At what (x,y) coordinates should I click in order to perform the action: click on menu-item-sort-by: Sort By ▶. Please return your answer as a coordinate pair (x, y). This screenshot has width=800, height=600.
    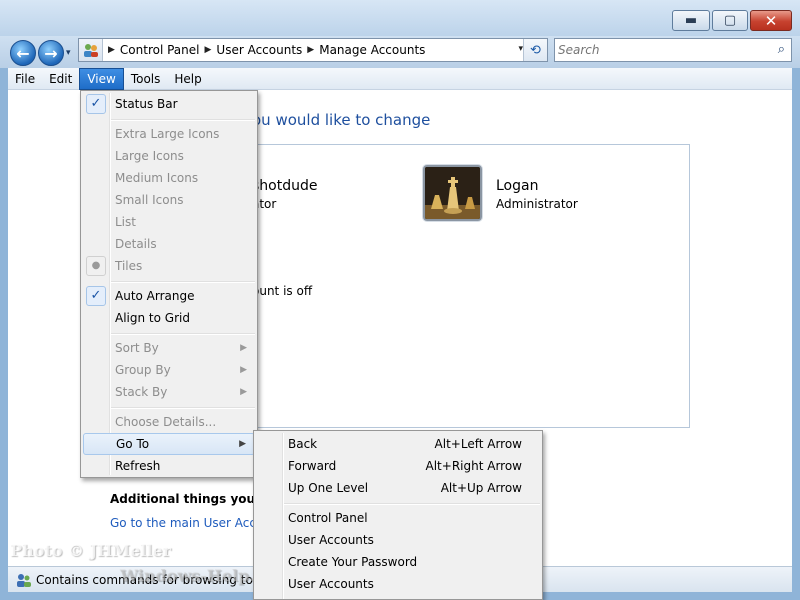
    Looking at the image, I should click on (169, 348).